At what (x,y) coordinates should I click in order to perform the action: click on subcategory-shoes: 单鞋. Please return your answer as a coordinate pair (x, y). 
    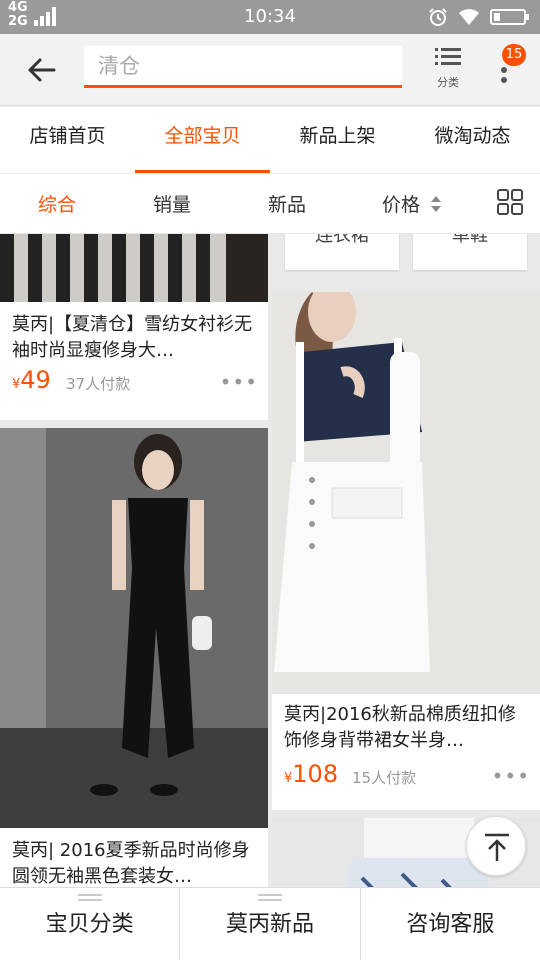
    Looking at the image, I should click on (470, 252).